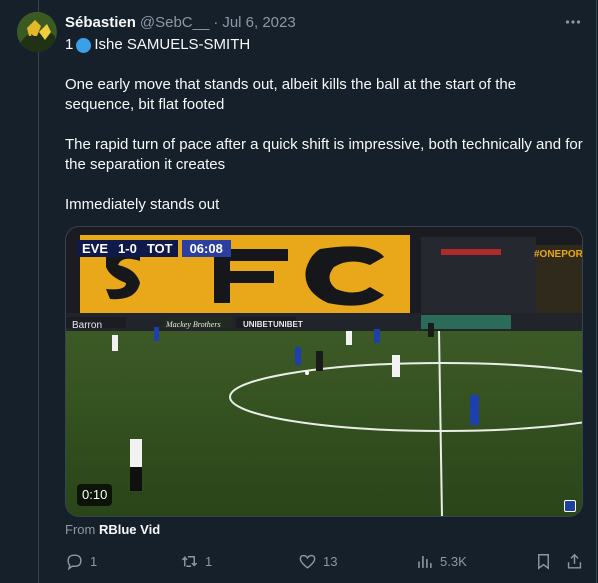 The width and height of the screenshot is (598, 583). I want to click on ad-board-text: Barron, so click(87, 325).